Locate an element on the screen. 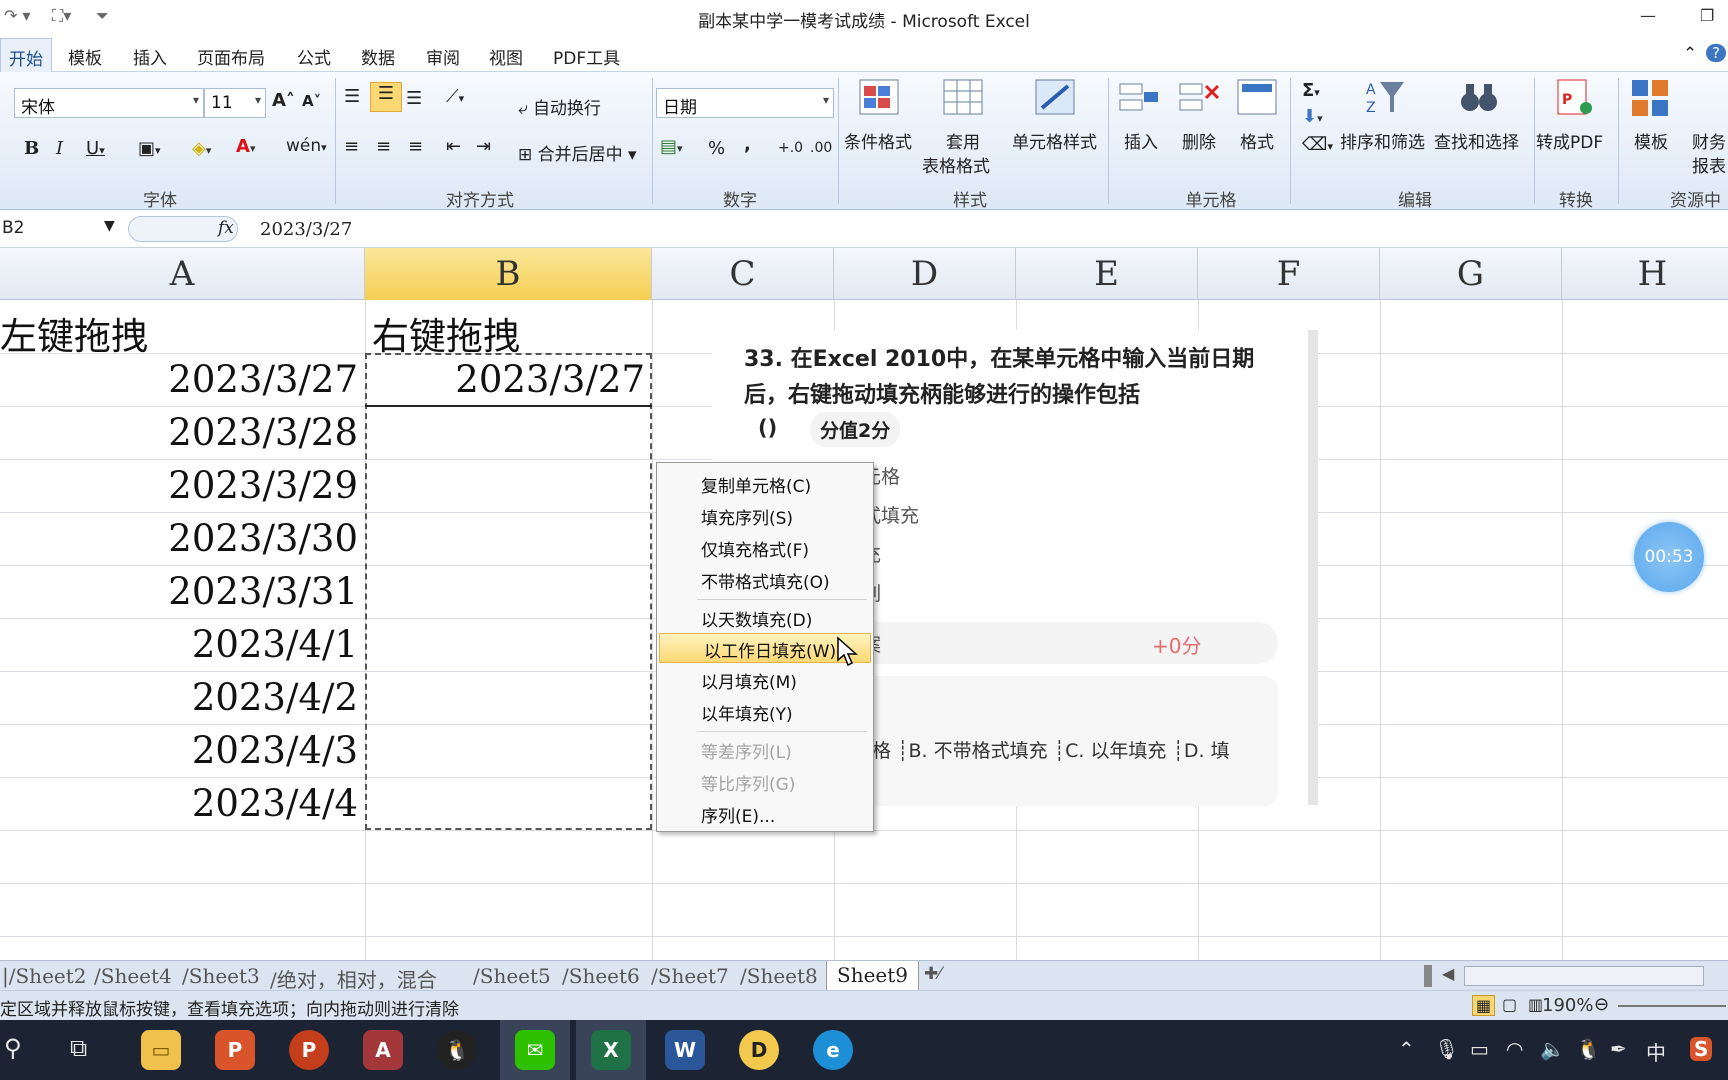 This screenshot has width=1728, height=1080. battery-icon: ▭ is located at coordinates (1479, 1049).